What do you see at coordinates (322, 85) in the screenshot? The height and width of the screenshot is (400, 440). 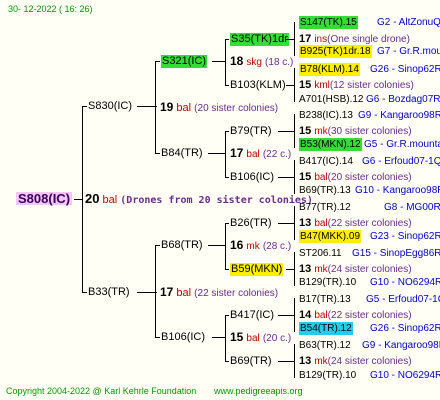 I see `gen3-unit: kml` at bounding box center [322, 85].